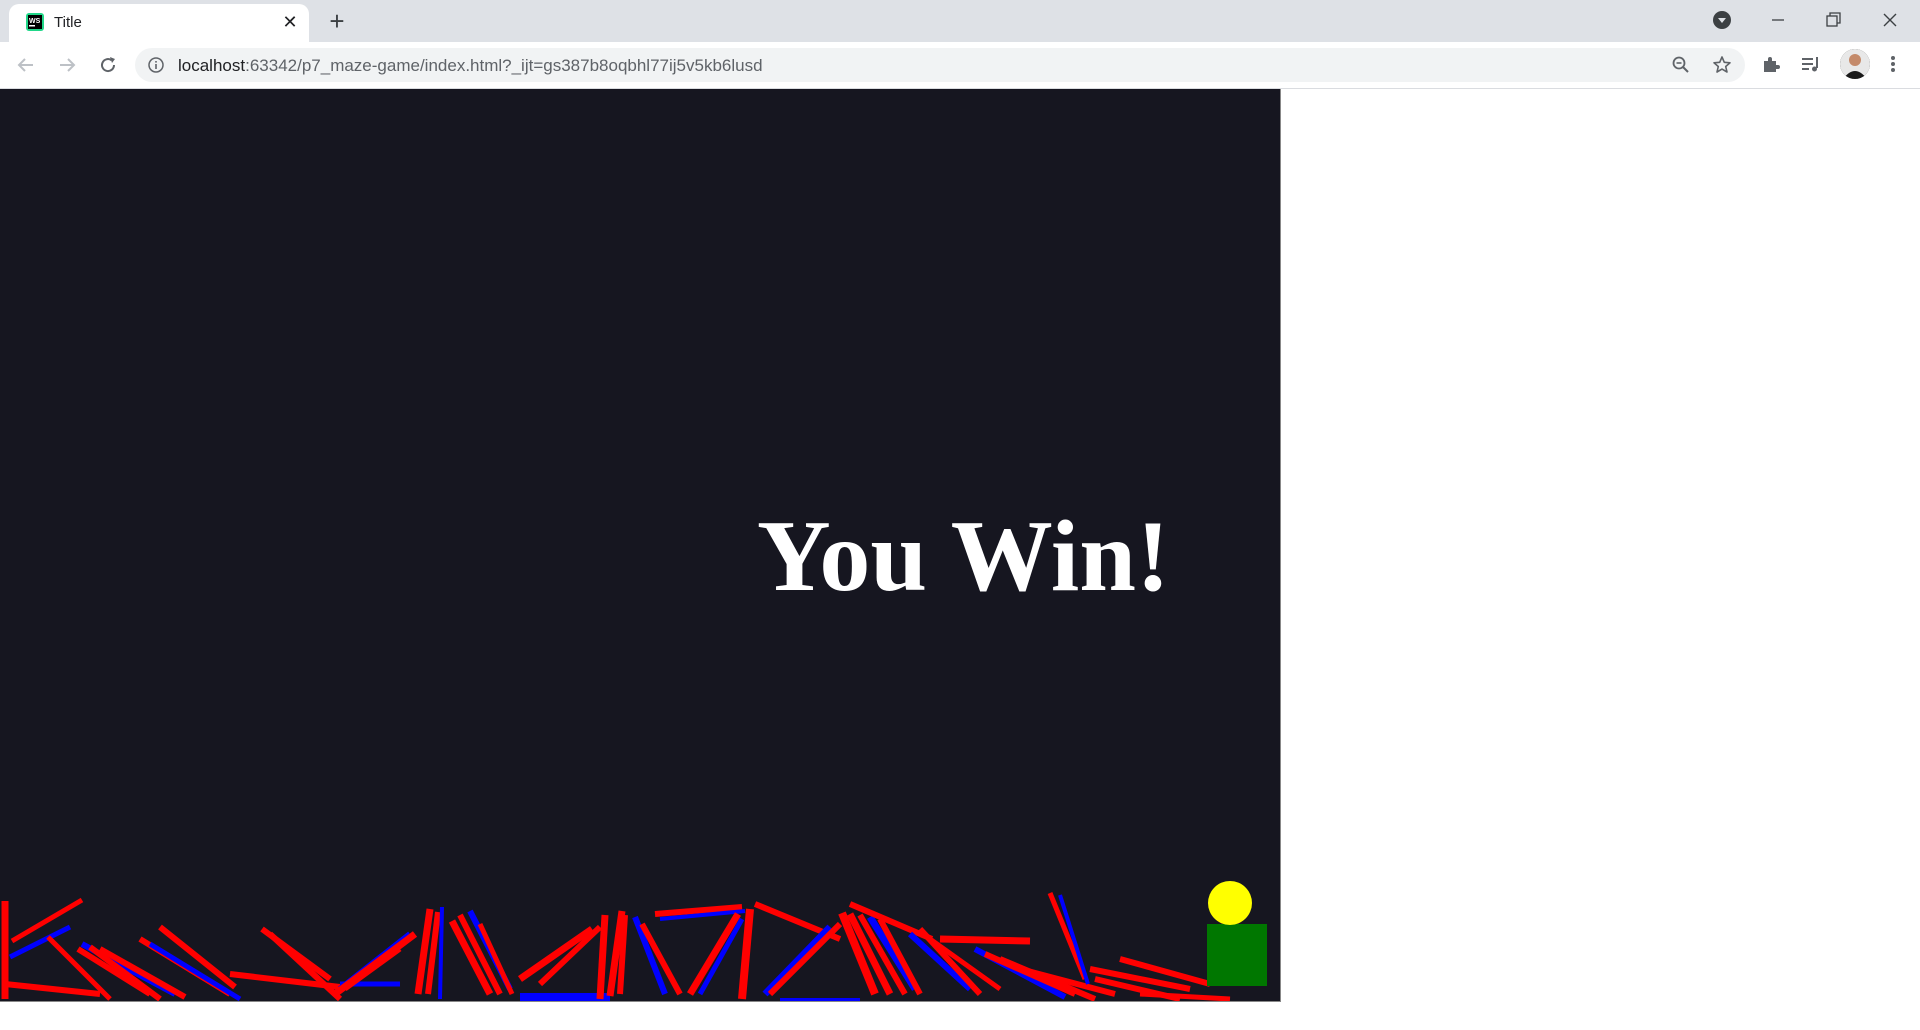 The width and height of the screenshot is (1920, 1030). Describe the element at coordinates (337, 21) in the screenshot. I see `plus-icon: +` at that location.